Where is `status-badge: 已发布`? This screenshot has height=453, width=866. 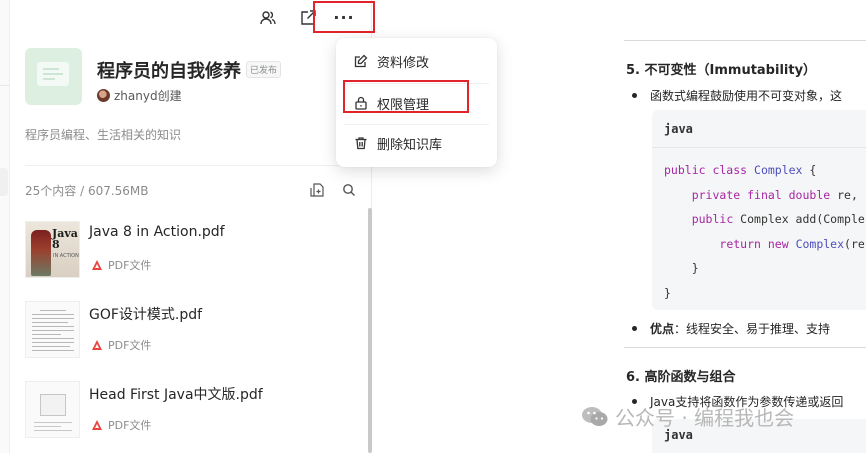 status-badge: 已发布 is located at coordinates (264, 69).